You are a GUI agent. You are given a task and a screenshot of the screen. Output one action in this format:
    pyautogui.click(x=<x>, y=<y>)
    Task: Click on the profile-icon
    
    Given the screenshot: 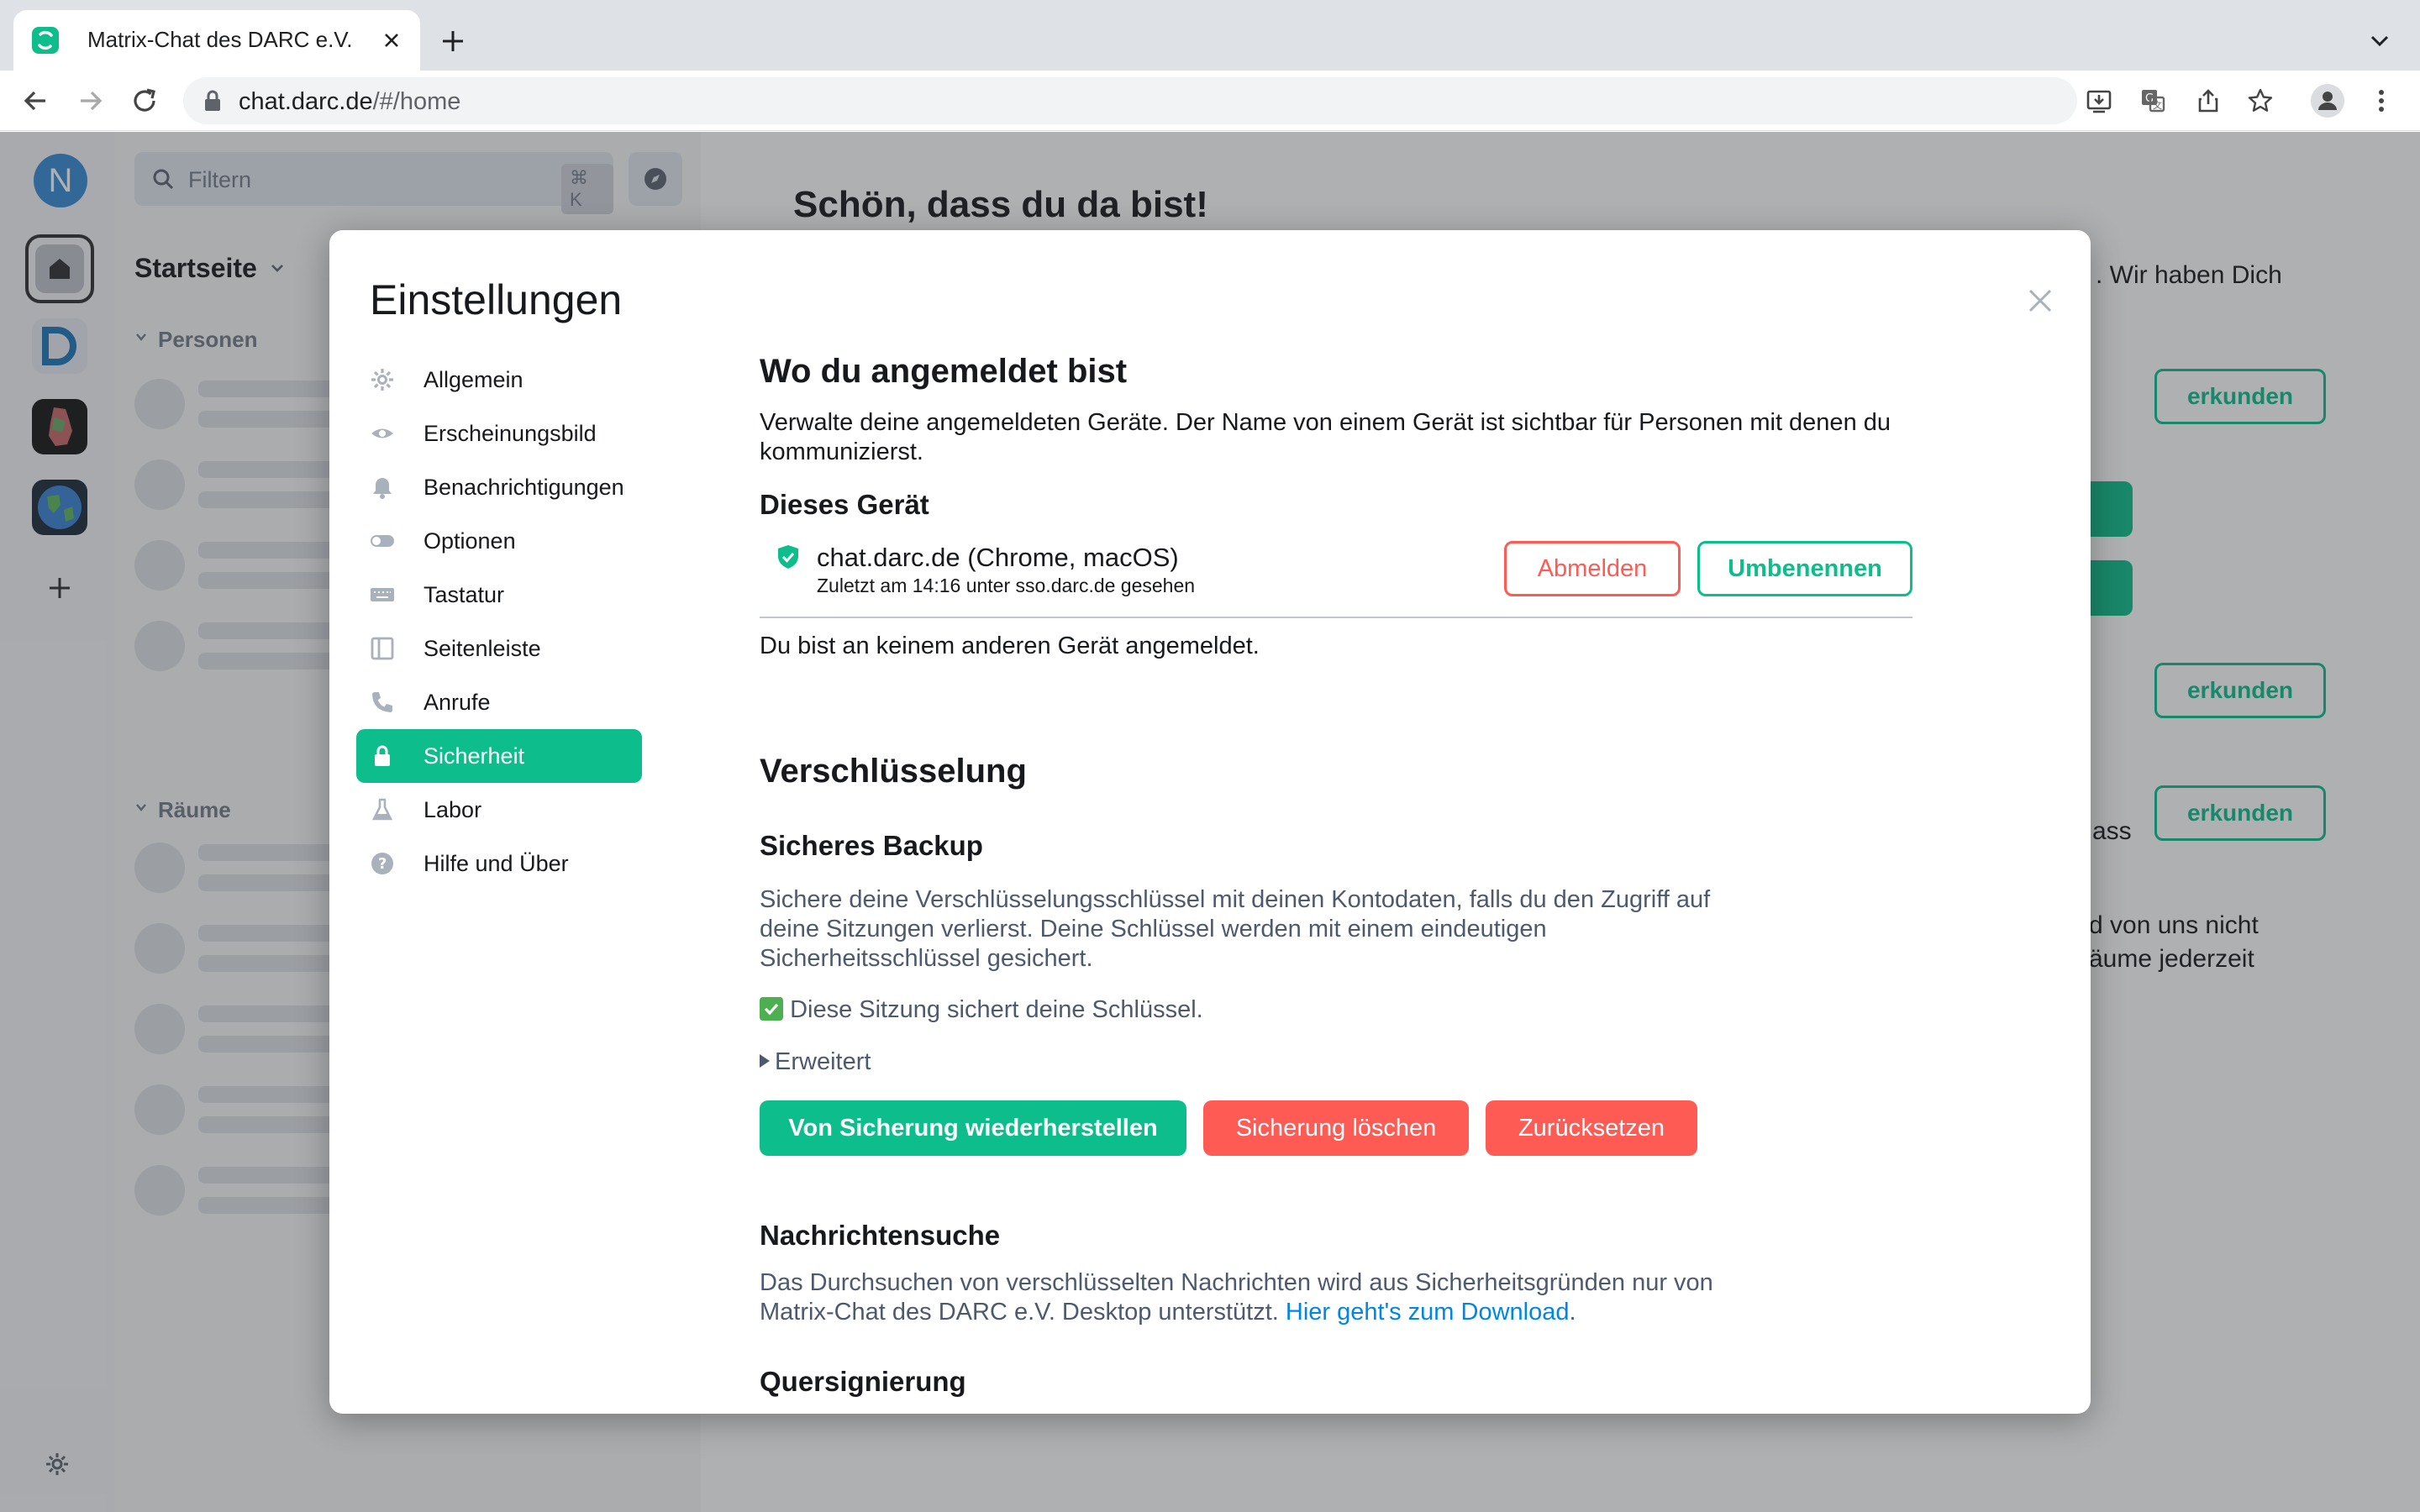 What is the action you would take?
    pyautogui.click(x=2328, y=101)
    